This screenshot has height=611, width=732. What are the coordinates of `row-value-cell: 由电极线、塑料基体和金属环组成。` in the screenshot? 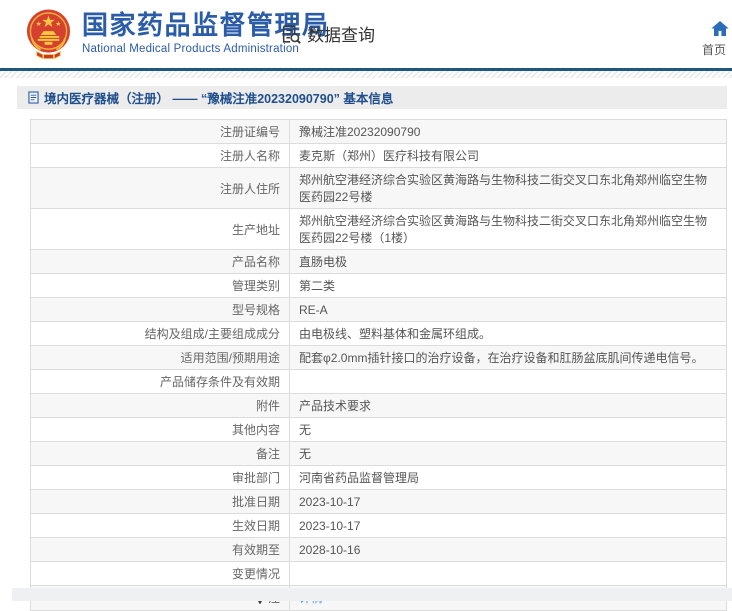 It's located at (508, 333).